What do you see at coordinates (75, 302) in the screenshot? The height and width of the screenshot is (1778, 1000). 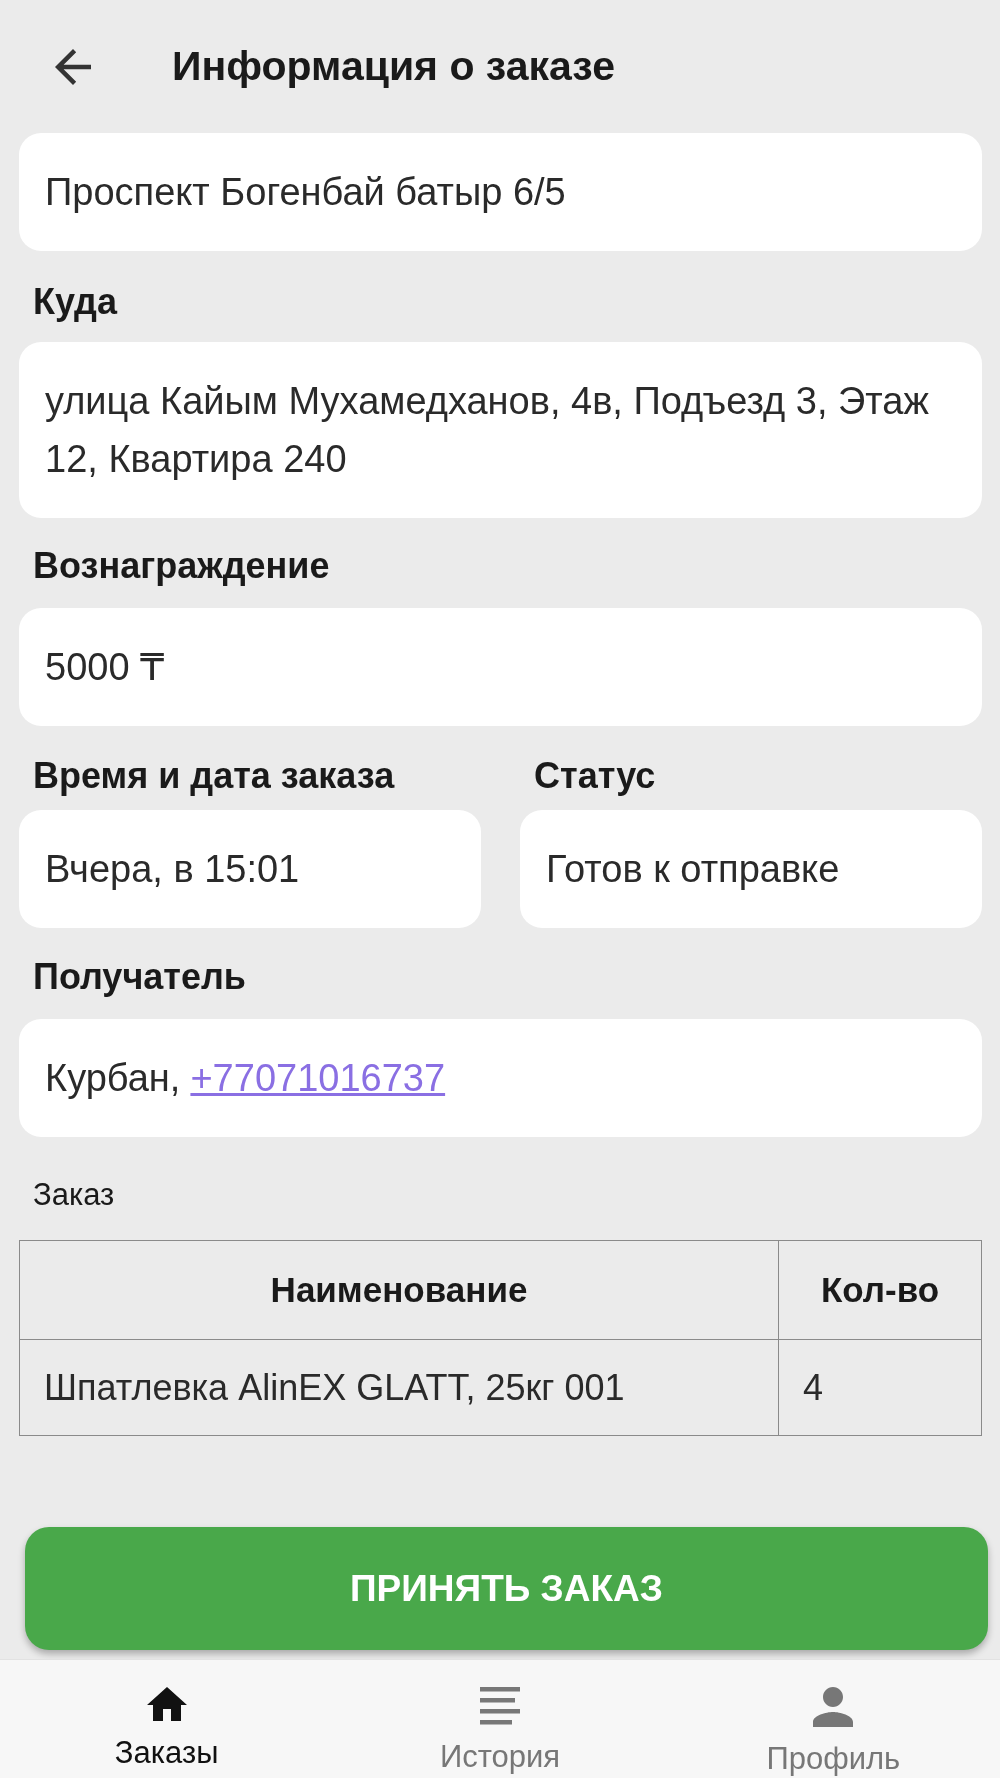 I see `destination-label: Куда` at bounding box center [75, 302].